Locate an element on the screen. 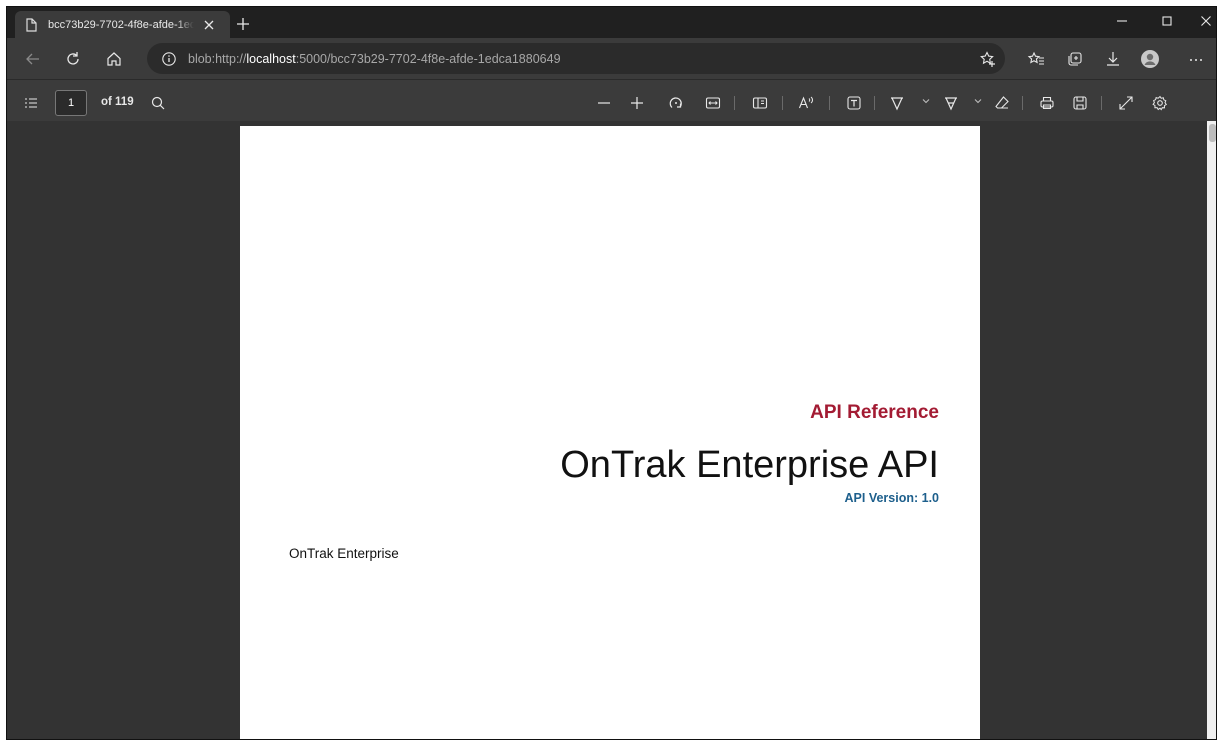  document-kind: API Reference is located at coordinates (874, 412).